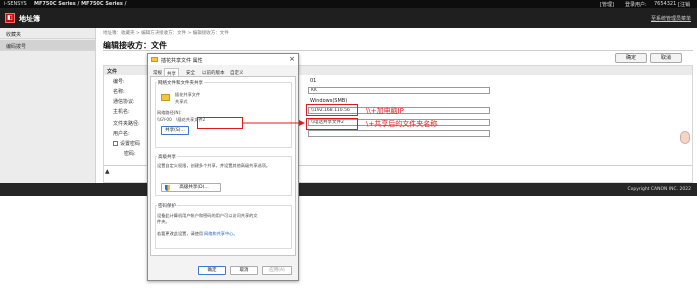  What do you see at coordinates (119, 82) in the screenshot?
I see `field-label-number: 编号:` at bounding box center [119, 82].